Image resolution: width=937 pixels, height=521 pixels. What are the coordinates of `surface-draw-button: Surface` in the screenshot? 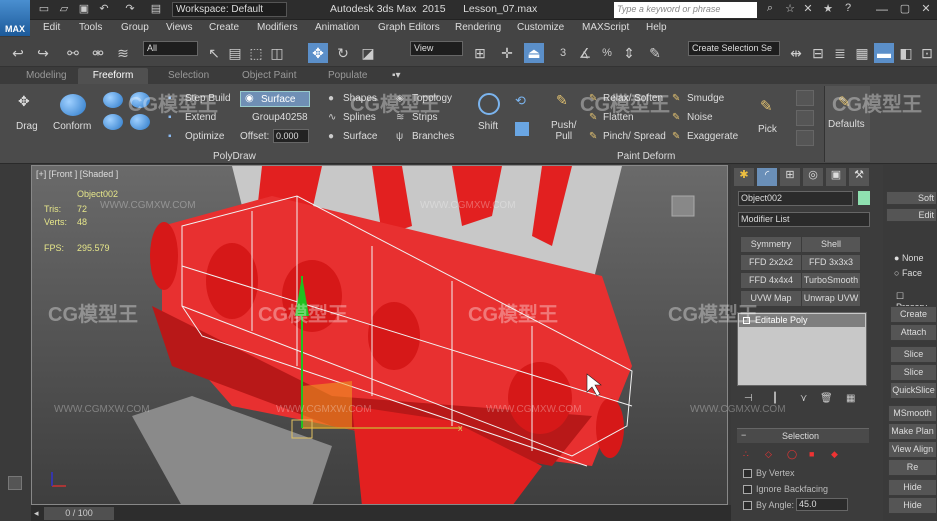 It's located at (360, 136).